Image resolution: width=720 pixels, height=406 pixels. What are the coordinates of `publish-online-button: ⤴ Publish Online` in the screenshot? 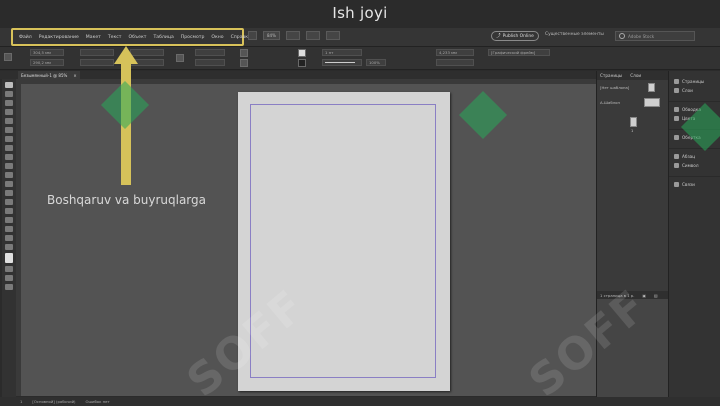 It's located at (515, 36).